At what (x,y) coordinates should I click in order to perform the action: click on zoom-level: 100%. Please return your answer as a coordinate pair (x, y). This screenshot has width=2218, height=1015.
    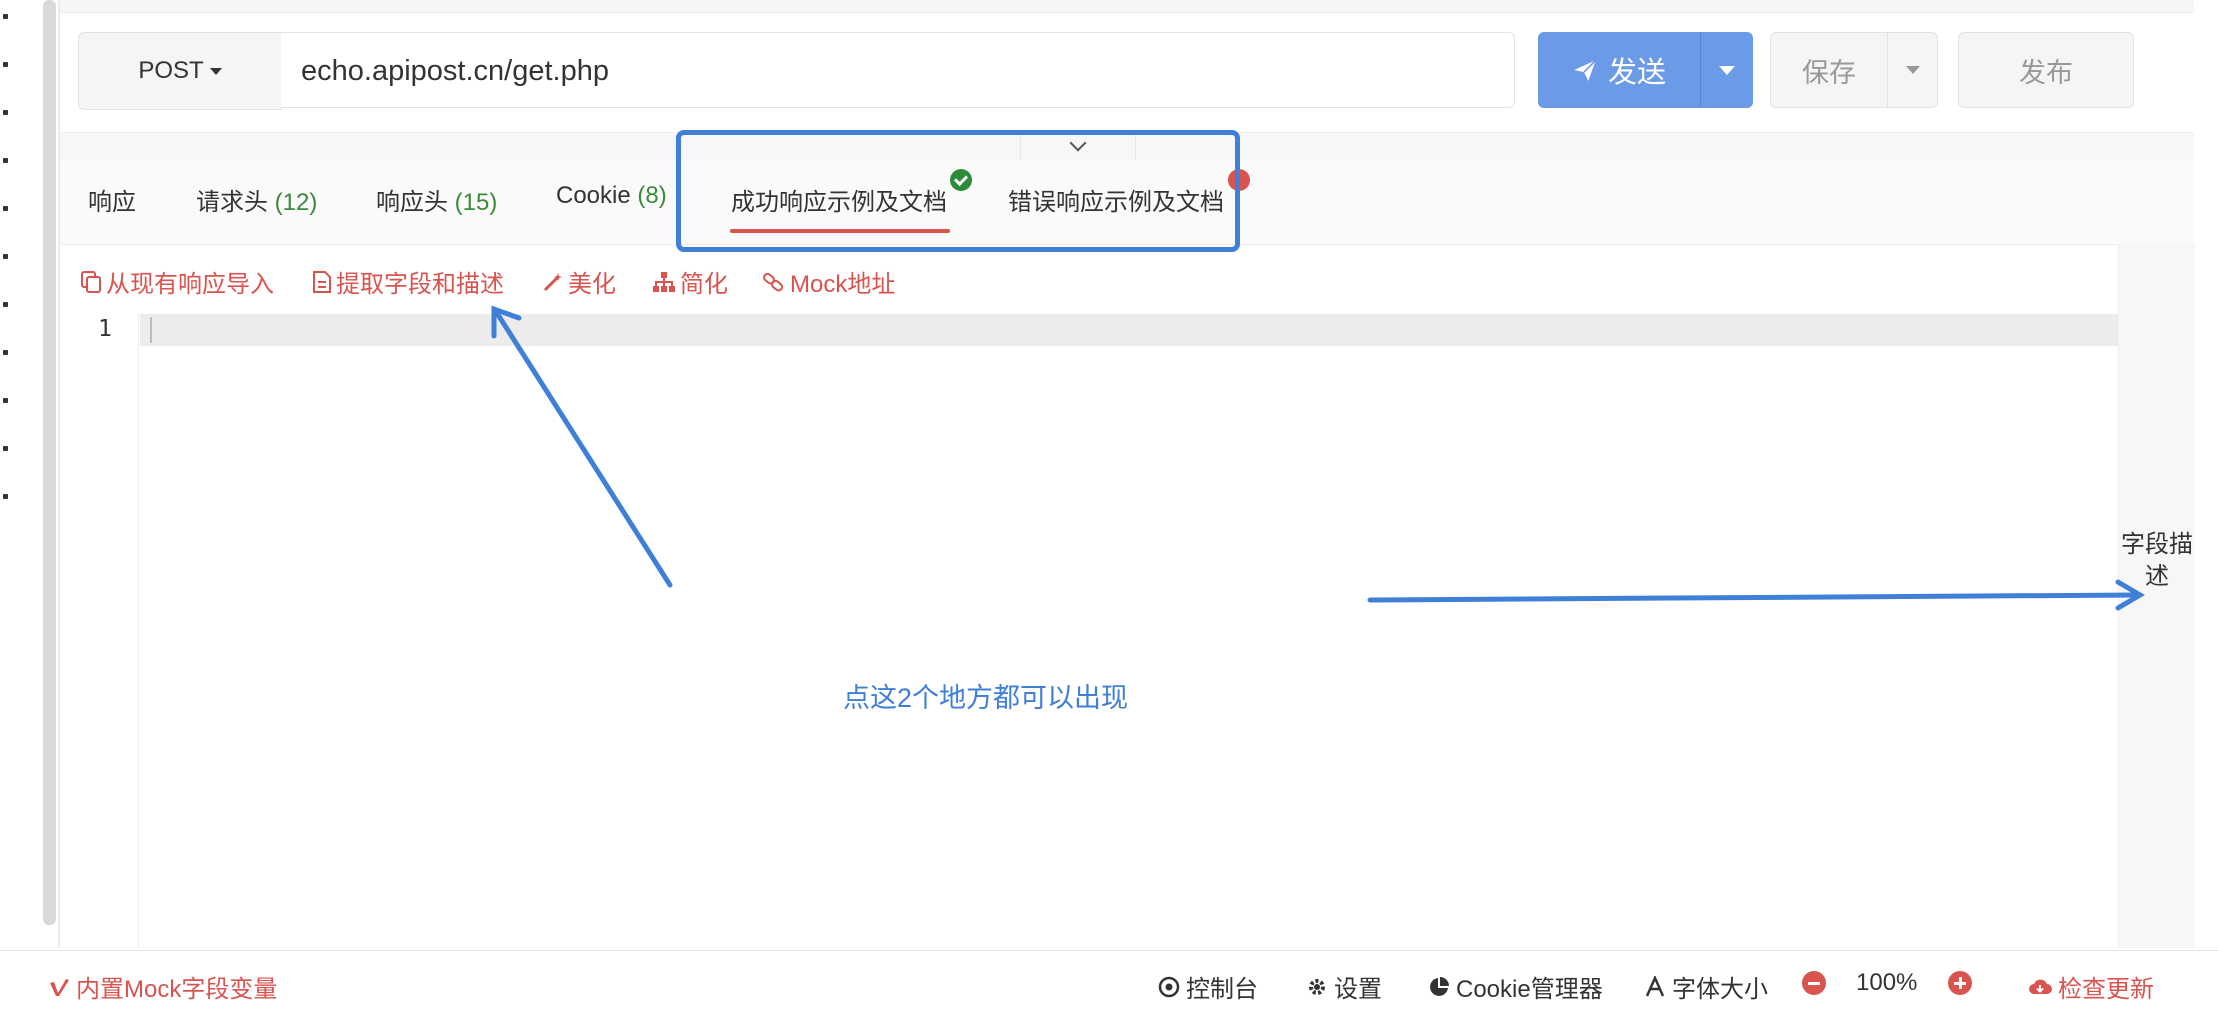
    Looking at the image, I should click on (1887, 982).